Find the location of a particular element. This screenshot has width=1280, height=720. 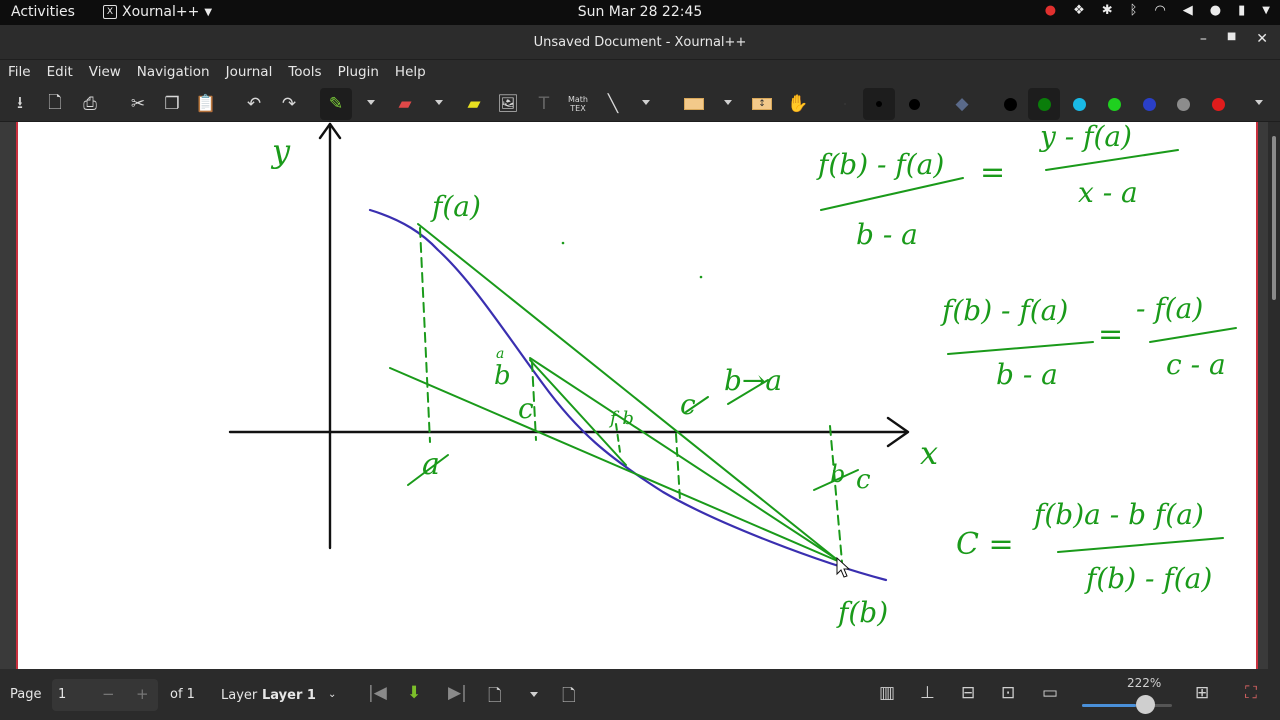

select-rect-icon is located at coordinates (694, 104).